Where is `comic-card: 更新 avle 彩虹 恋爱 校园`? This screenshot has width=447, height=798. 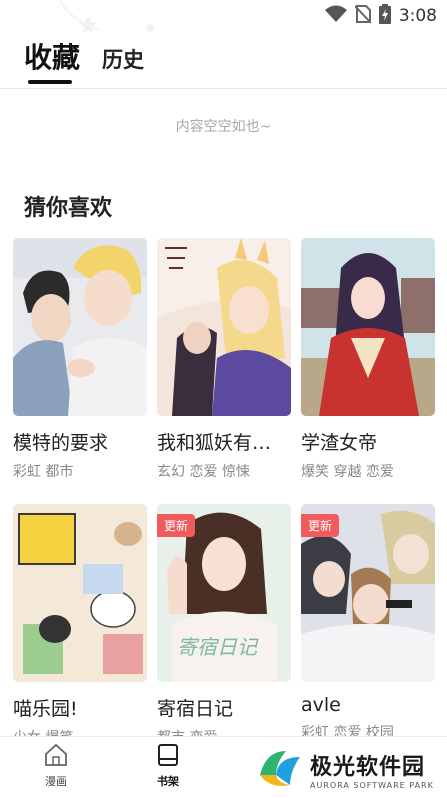
comic-card: 更新 avle 彩虹 恋爱 校园 is located at coordinates (368, 623).